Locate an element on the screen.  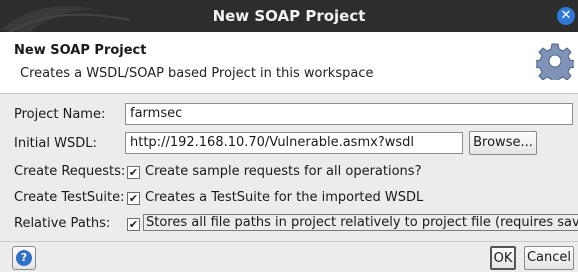
create-testsuite-label: Create TestSuite: is located at coordinates (69, 197).